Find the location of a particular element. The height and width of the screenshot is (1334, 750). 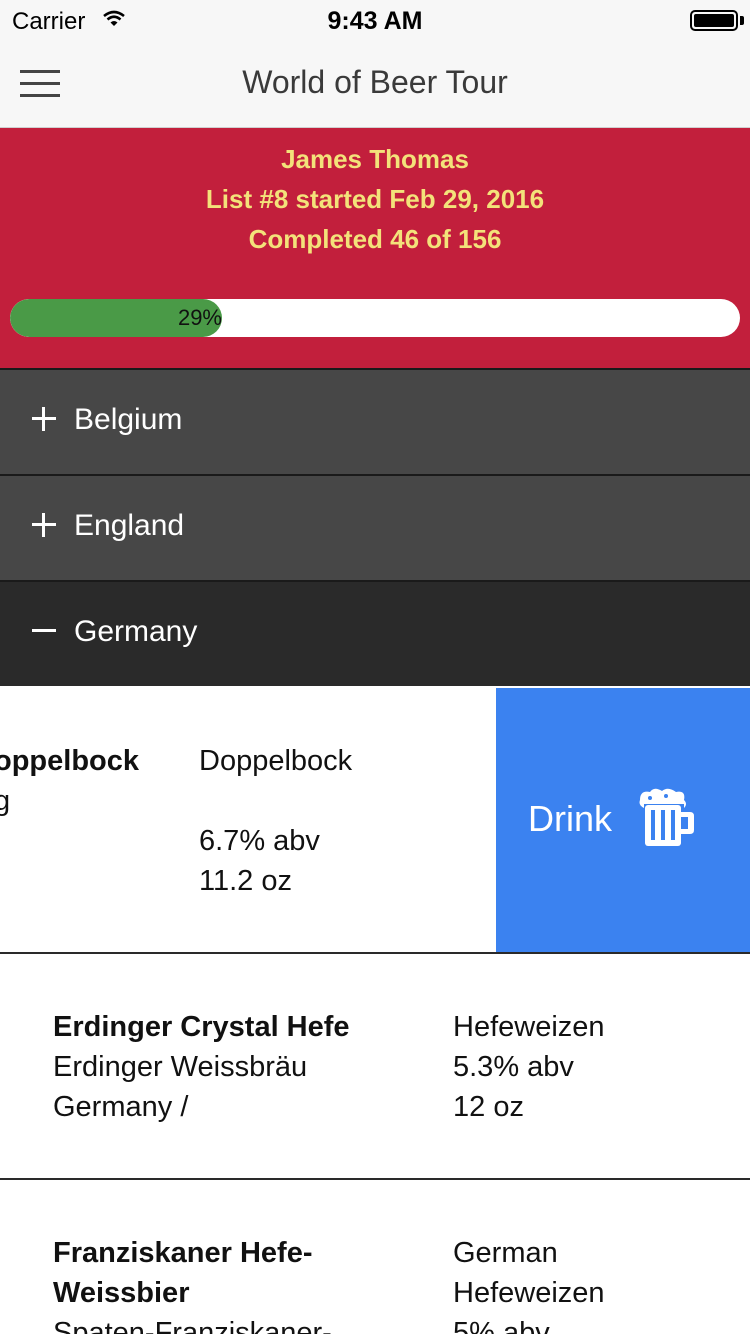

beer-details: German Hefeweizen 5% abv is located at coordinates (529, 1283).